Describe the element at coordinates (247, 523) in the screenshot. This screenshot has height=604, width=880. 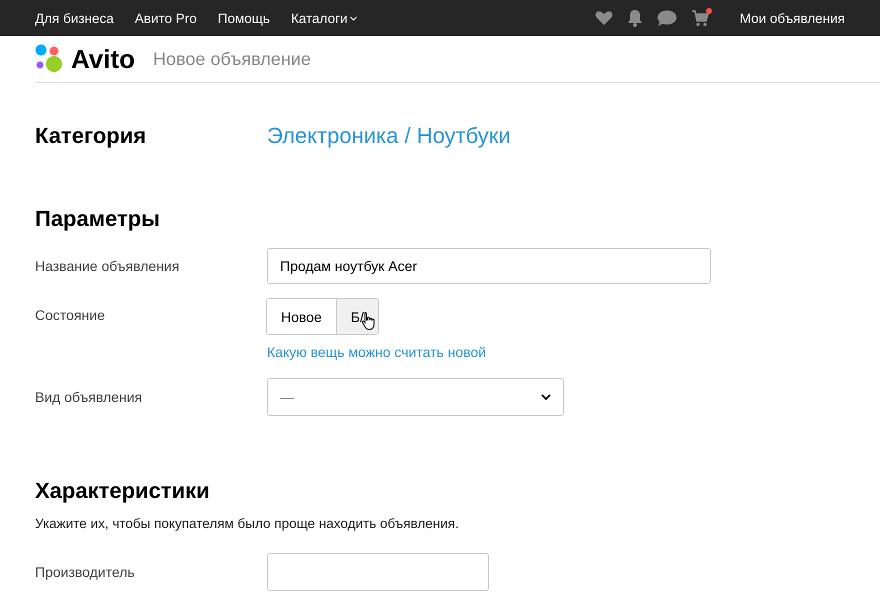
I see `section-description: Укажите их, чтобы покупателям было проще находить объявления.` at that location.